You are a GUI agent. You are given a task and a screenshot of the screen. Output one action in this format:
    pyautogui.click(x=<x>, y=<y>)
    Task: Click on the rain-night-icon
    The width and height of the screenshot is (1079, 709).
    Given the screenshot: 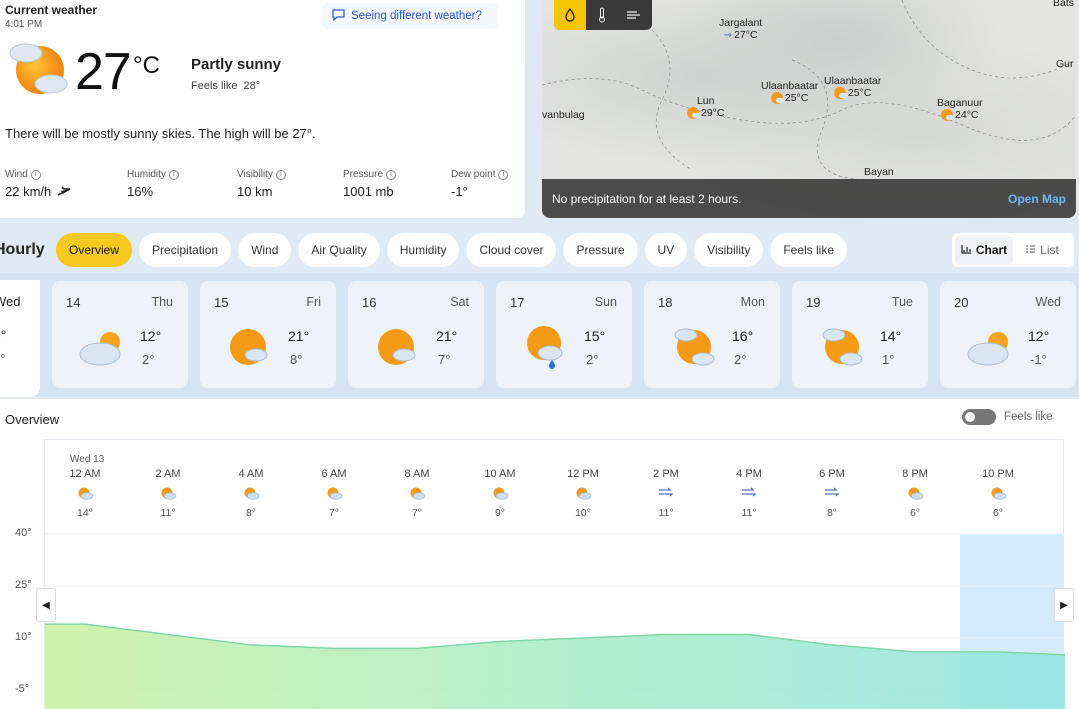 What is the action you would take?
    pyautogui.click(x=998, y=494)
    